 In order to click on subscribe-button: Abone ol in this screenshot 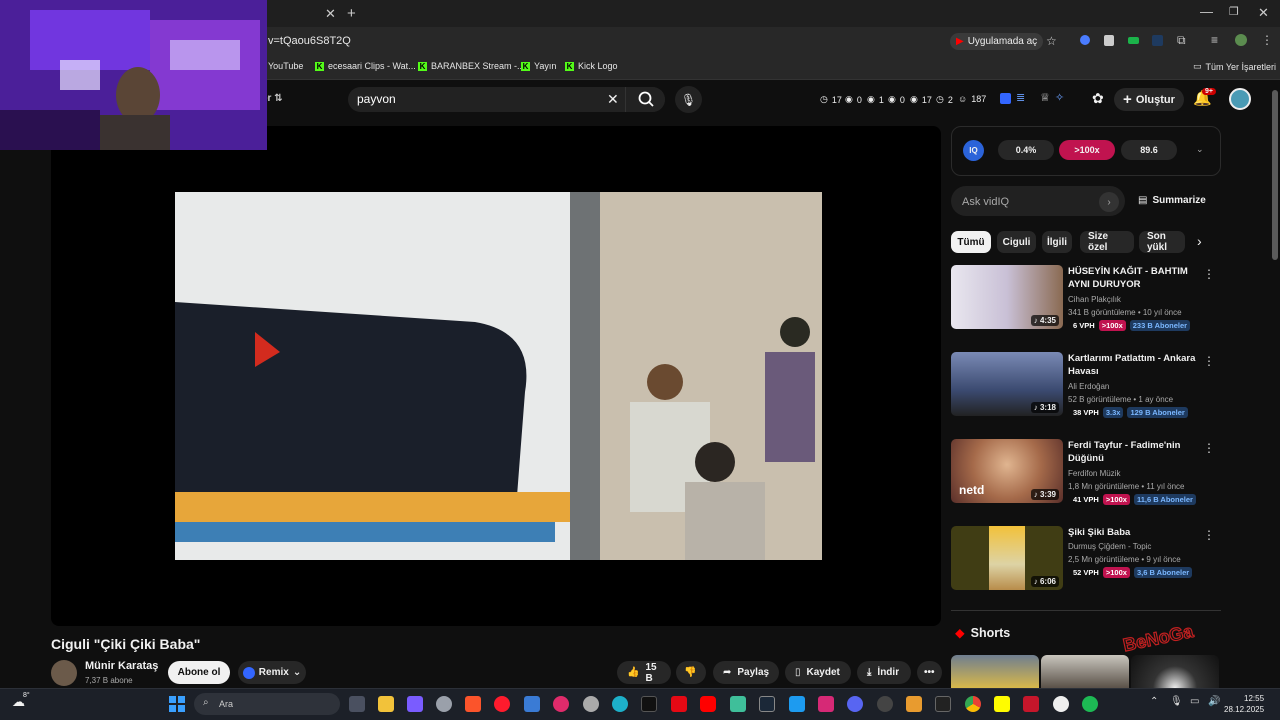, I will do `click(199, 672)`.